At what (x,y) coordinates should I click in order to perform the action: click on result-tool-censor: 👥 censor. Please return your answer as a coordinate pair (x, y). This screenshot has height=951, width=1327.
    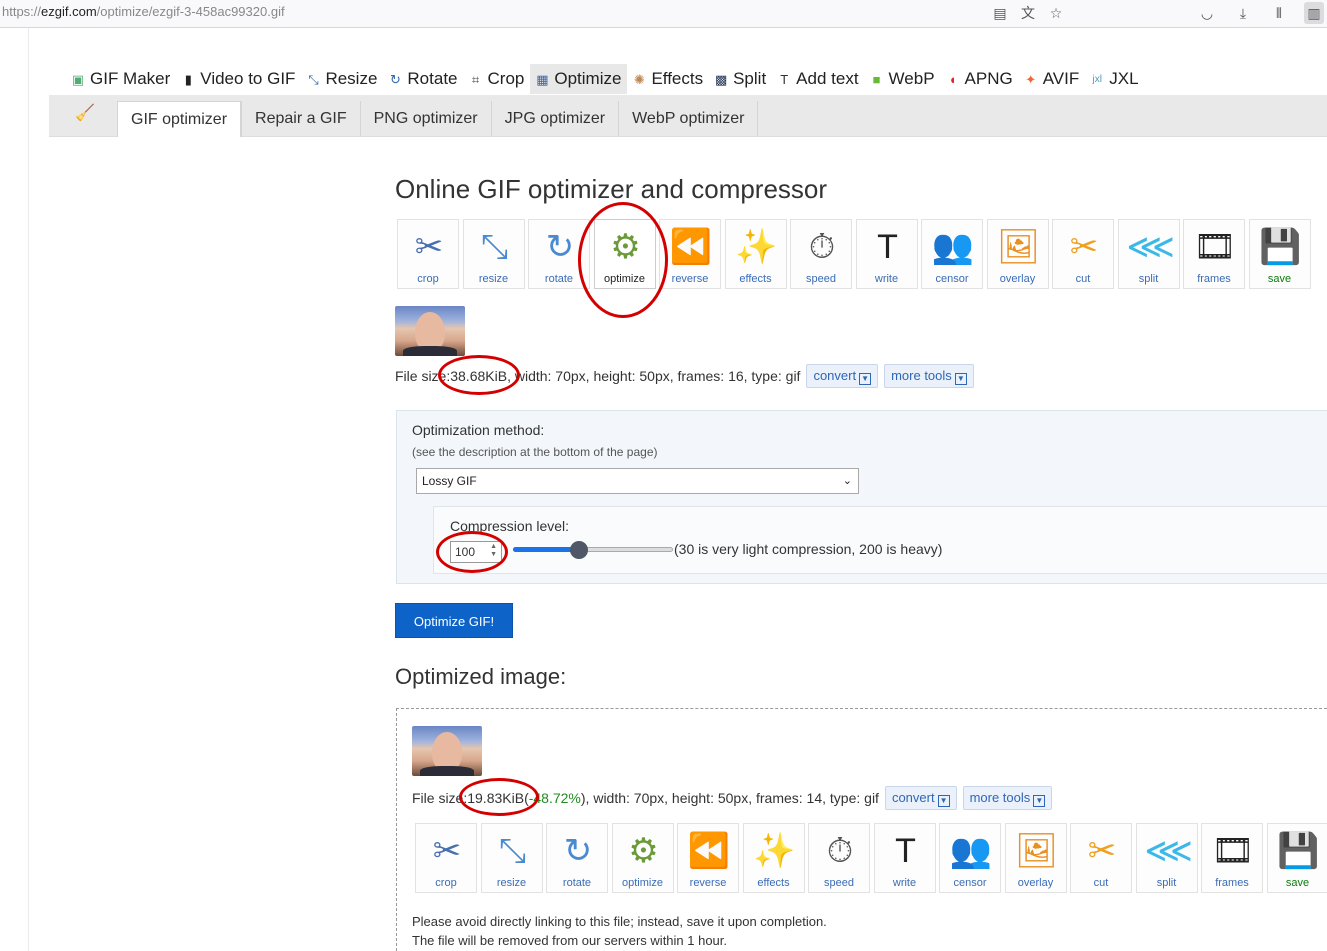
    Looking at the image, I should click on (970, 858).